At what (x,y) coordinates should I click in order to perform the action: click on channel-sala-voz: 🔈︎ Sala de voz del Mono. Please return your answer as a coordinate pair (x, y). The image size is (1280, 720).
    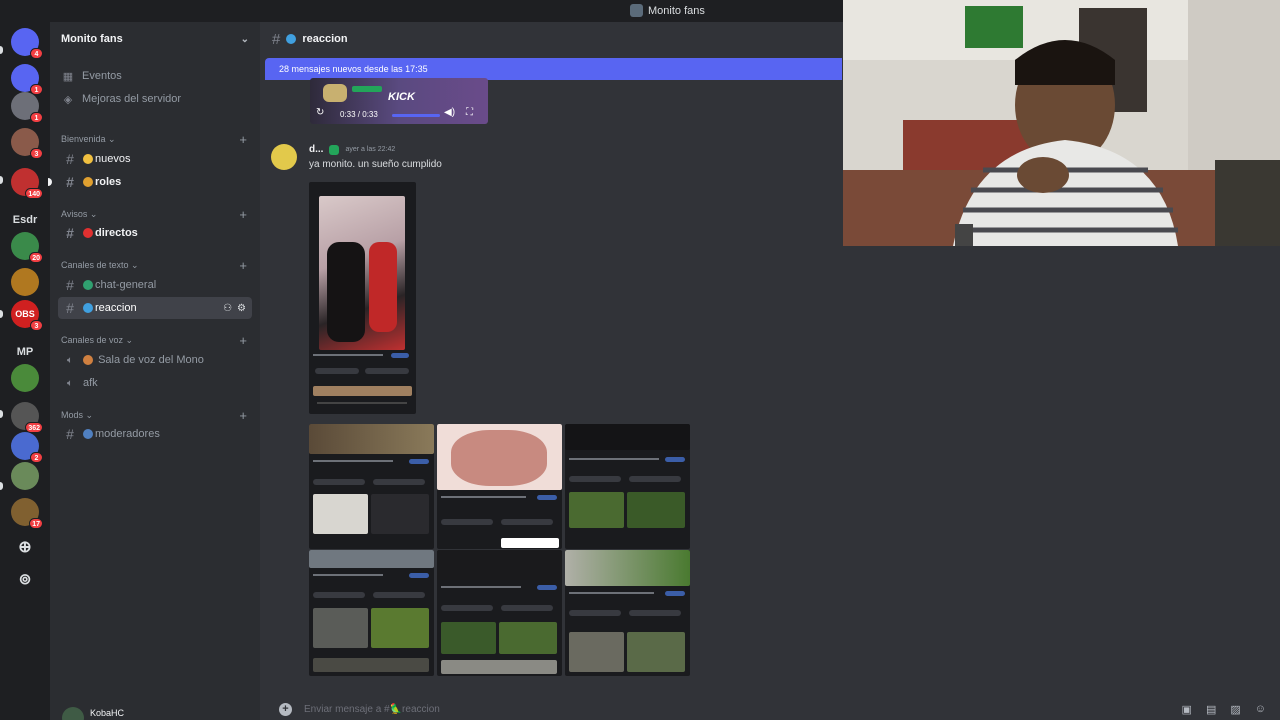
    Looking at the image, I should click on (155, 360).